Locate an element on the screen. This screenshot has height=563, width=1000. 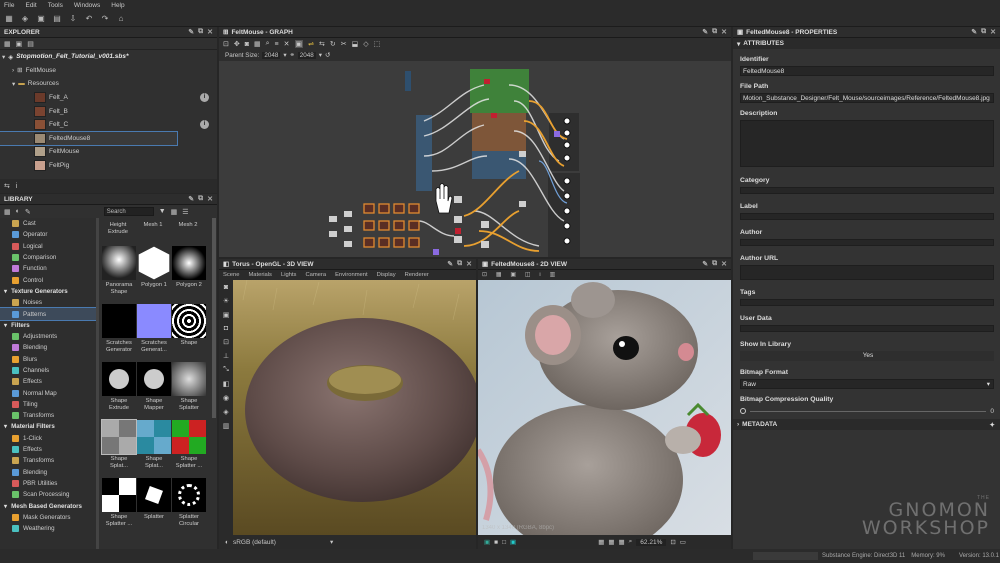
package-row: ▾ ◈ Stopmotion_Felt_Tutorial_v001.sbs* is located at coordinates (108, 57).